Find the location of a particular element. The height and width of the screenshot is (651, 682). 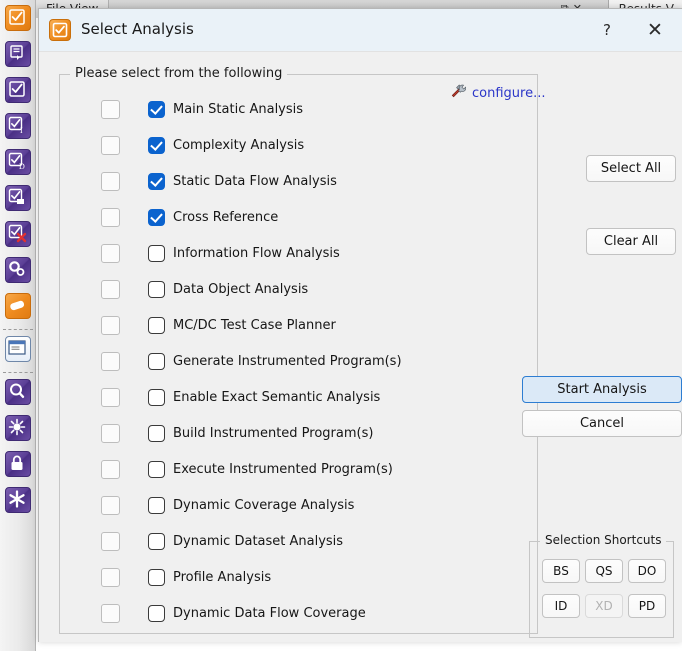

sidebar-icon-window is located at coordinates (17, 349).